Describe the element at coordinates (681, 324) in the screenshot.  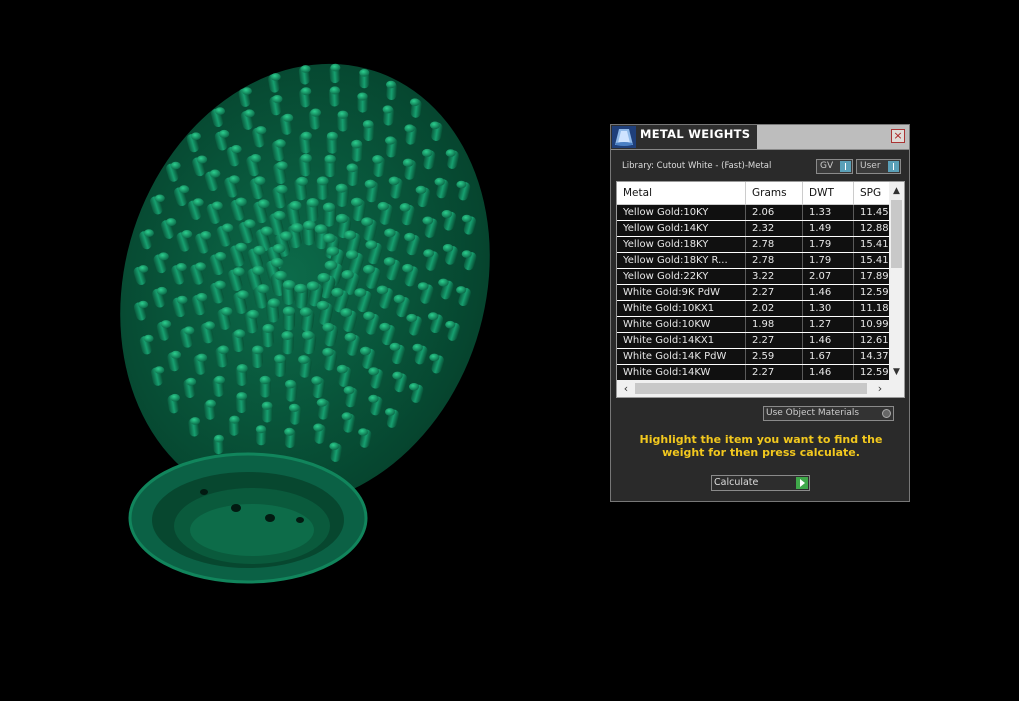
I see `cell-metal: White Gold:10KW` at that location.